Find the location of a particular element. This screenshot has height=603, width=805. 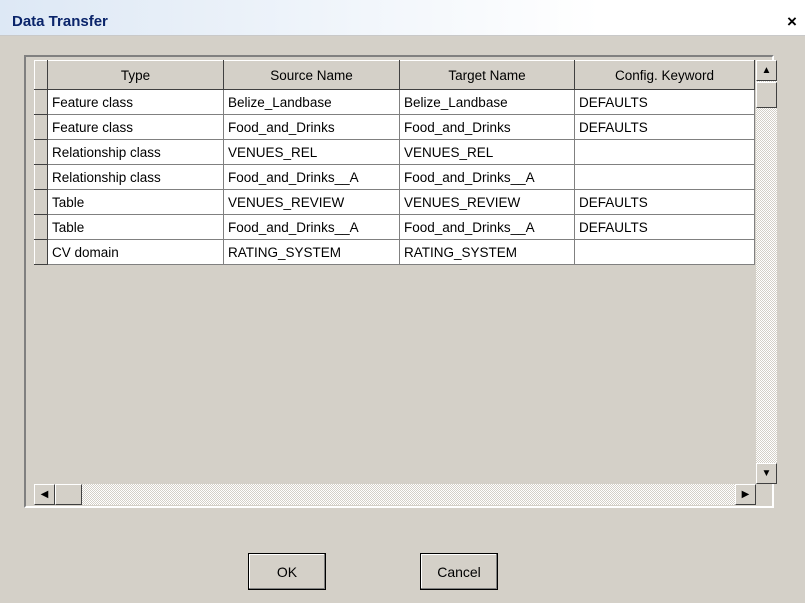

source-name-cell: RATING_SYSTEM is located at coordinates (311, 252).